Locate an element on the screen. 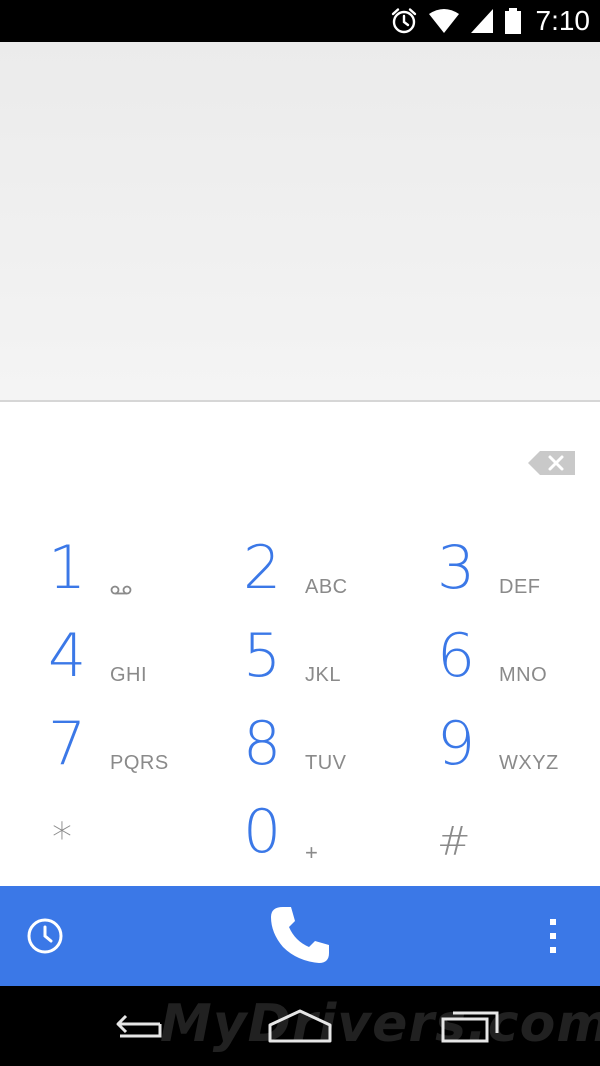  key-digit: 8 is located at coordinates (262, 744).